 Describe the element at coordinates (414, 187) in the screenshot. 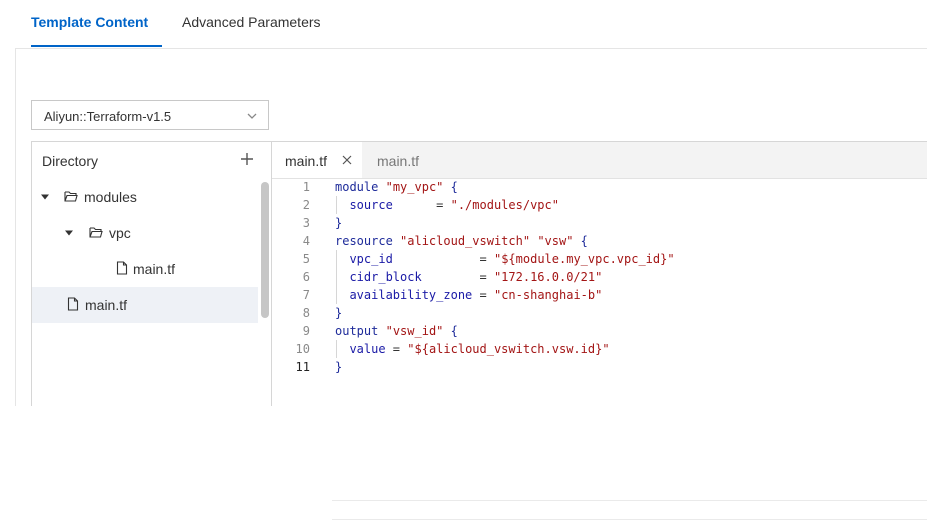

I see `code-token: "my_vpc"` at that location.